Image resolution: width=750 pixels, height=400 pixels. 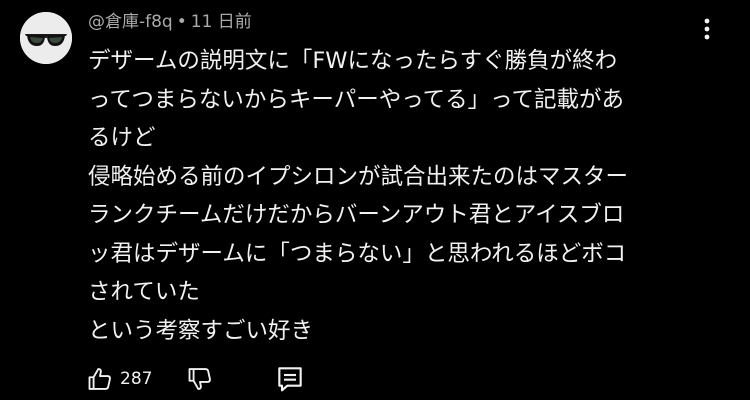 I want to click on comment-text-line: ってつまらないからキーパーやってる」って記載があ, so click(x=356, y=99).